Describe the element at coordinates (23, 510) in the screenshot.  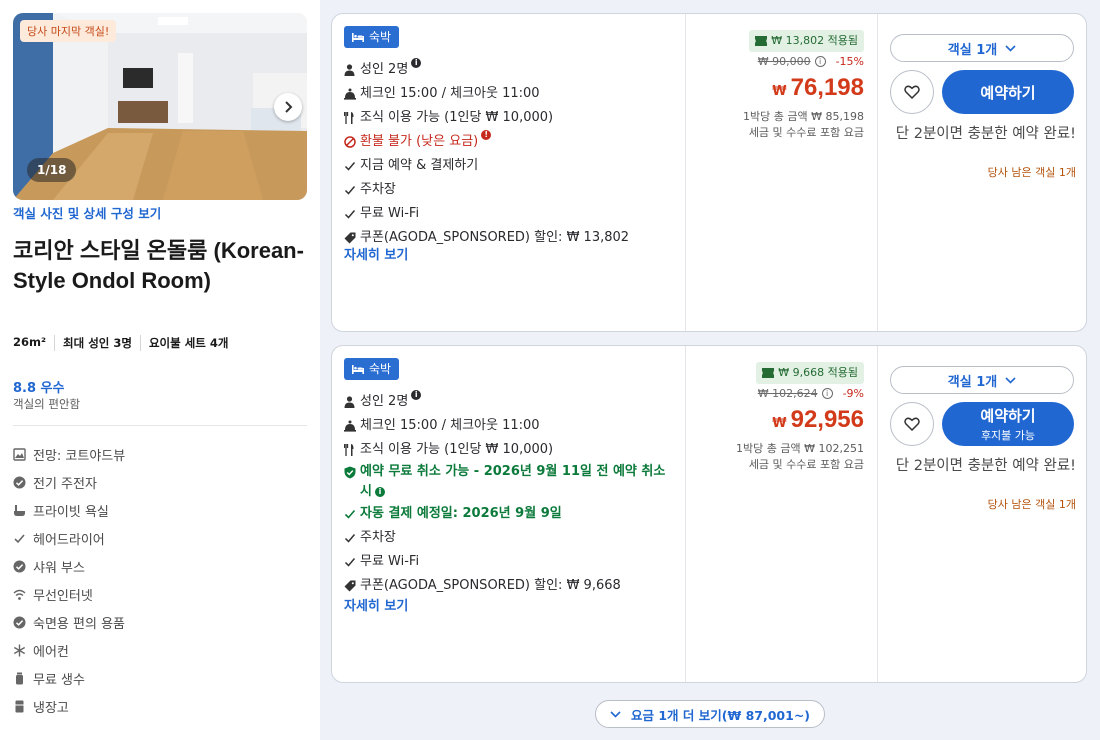
I see `bathtub-icon` at that location.